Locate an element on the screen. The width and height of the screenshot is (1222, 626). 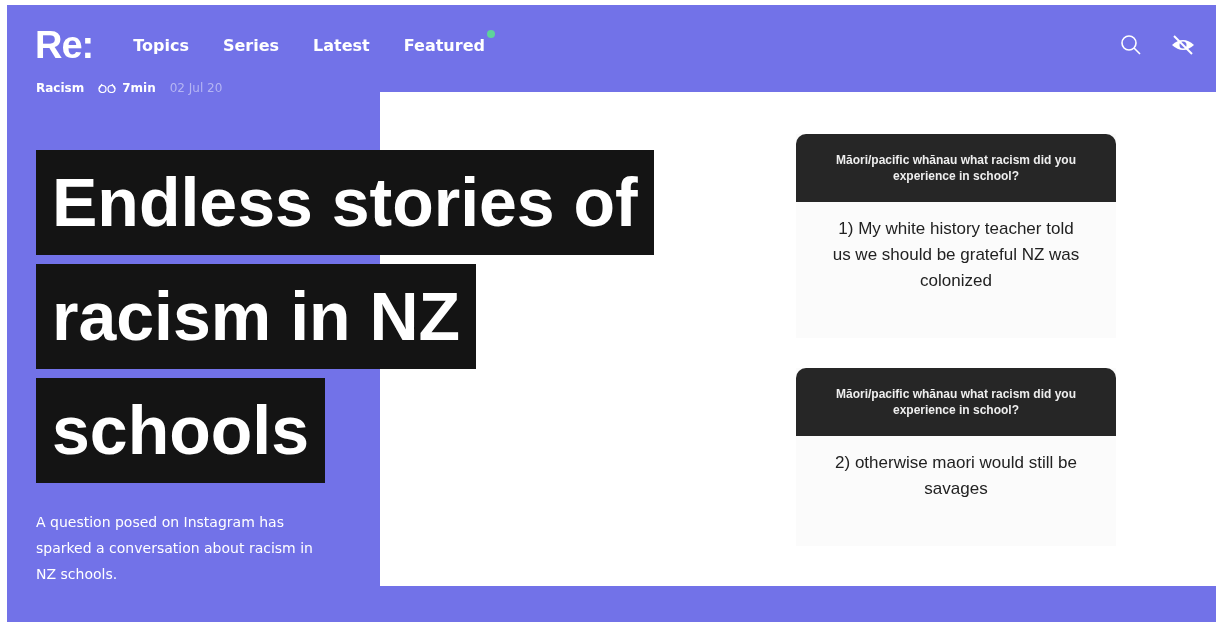
nav-link: Featured is located at coordinates (444, 45).